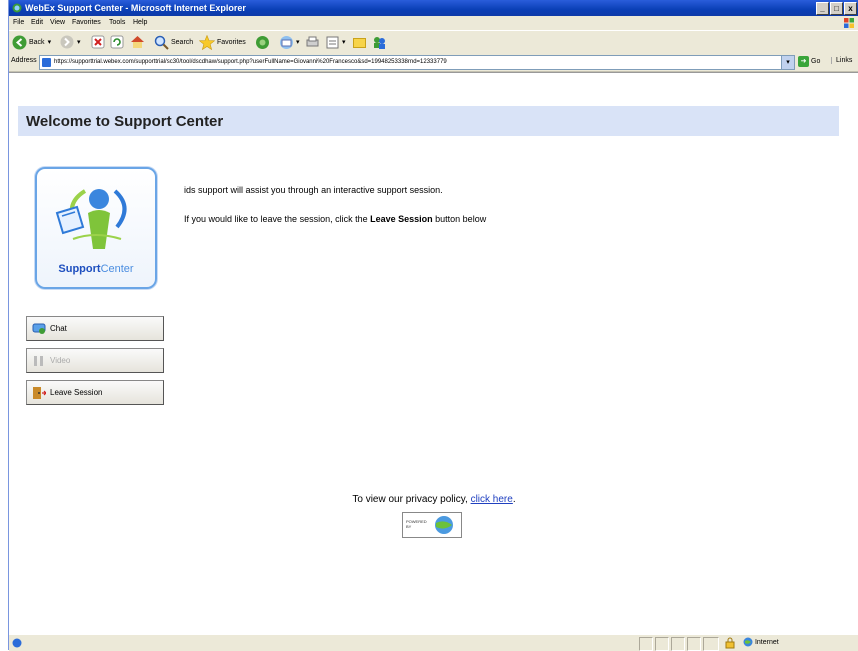  Describe the element at coordinates (207, 42) in the screenshot. I see `star-icon` at that location.